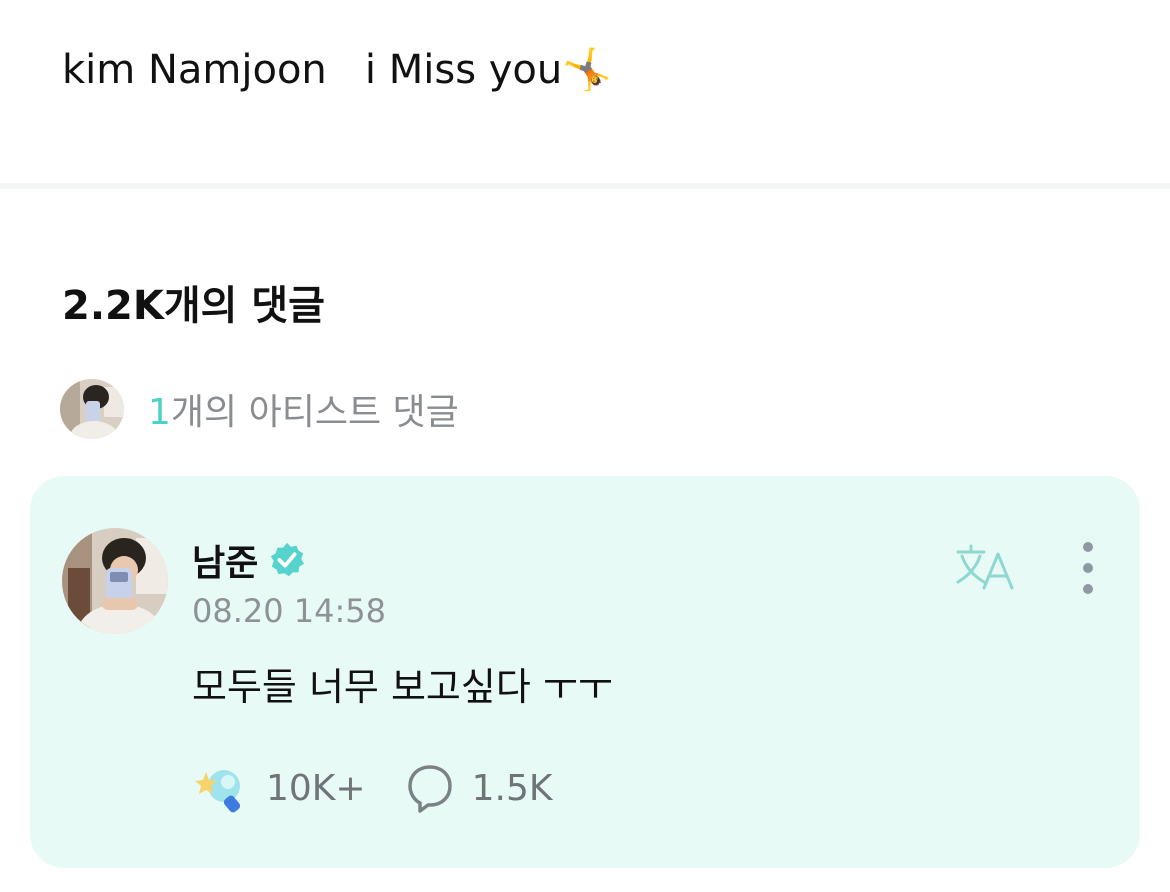 The height and width of the screenshot is (892, 1170). Describe the element at coordinates (193, 306) in the screenshot. I see `comments-count-title: 2.2K개의 댓글` at that location.